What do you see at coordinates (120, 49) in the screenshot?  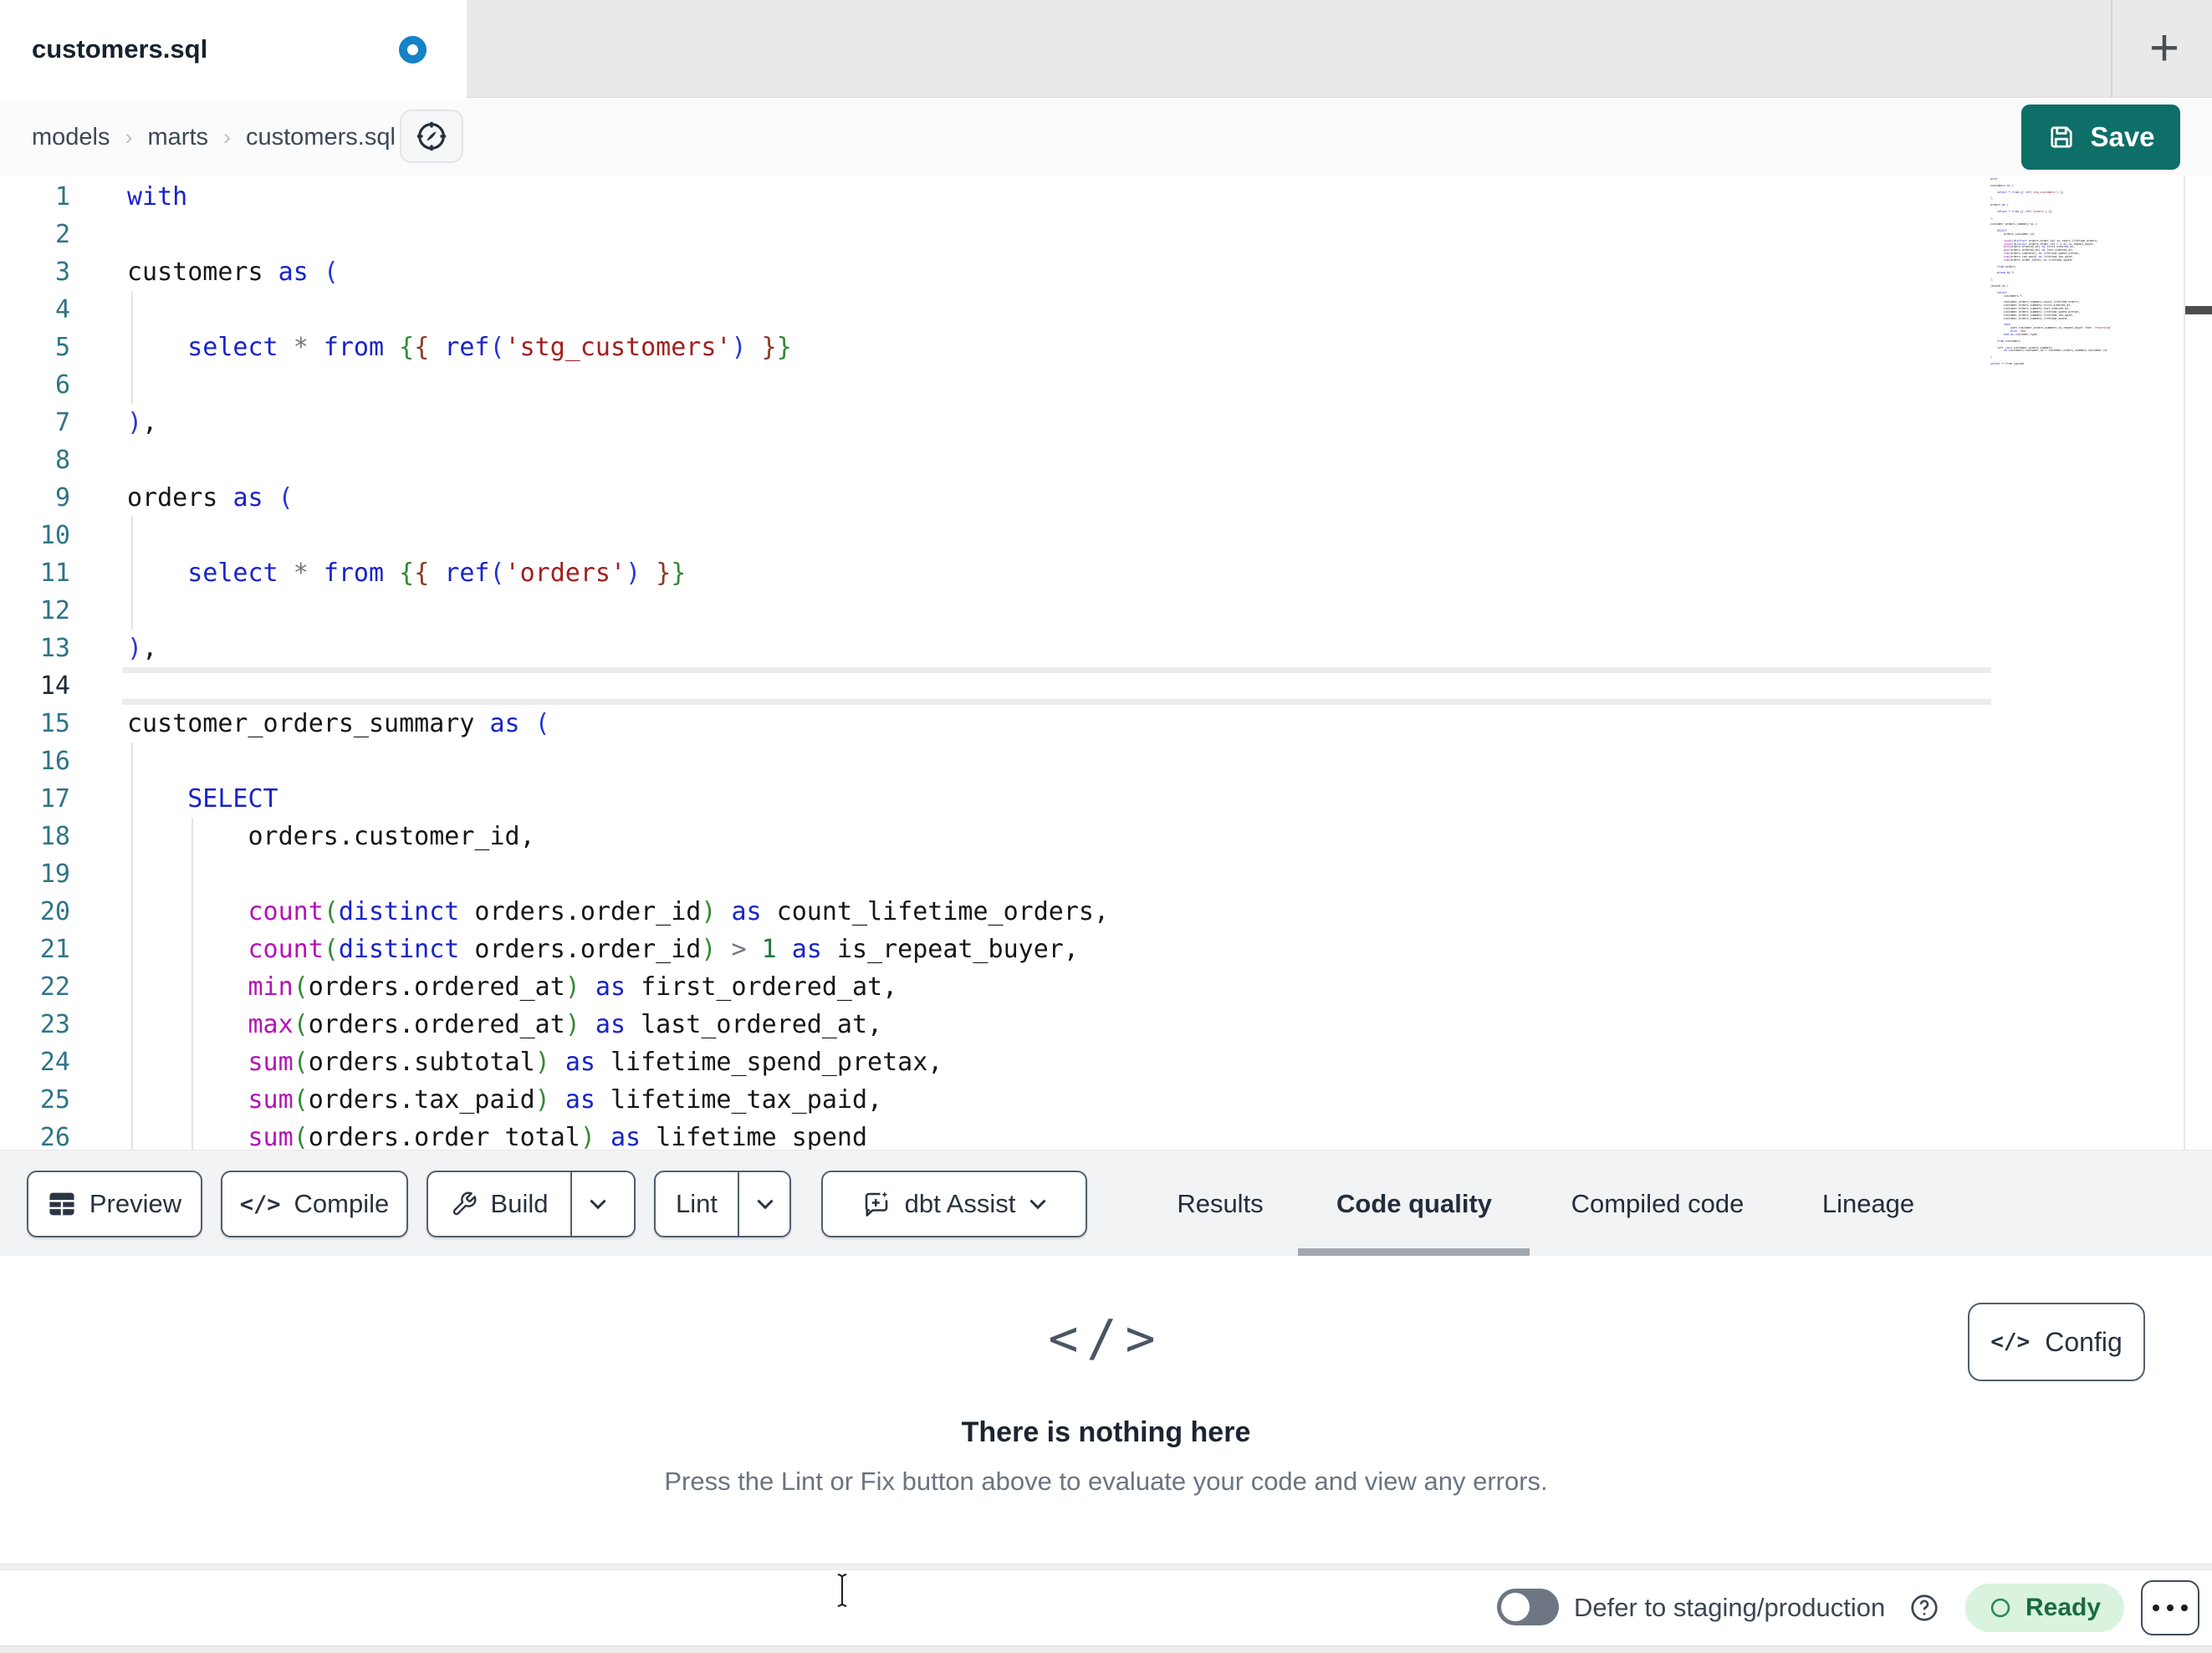 I see `tab-title: customers.sql` at bounding box center [120, 49].